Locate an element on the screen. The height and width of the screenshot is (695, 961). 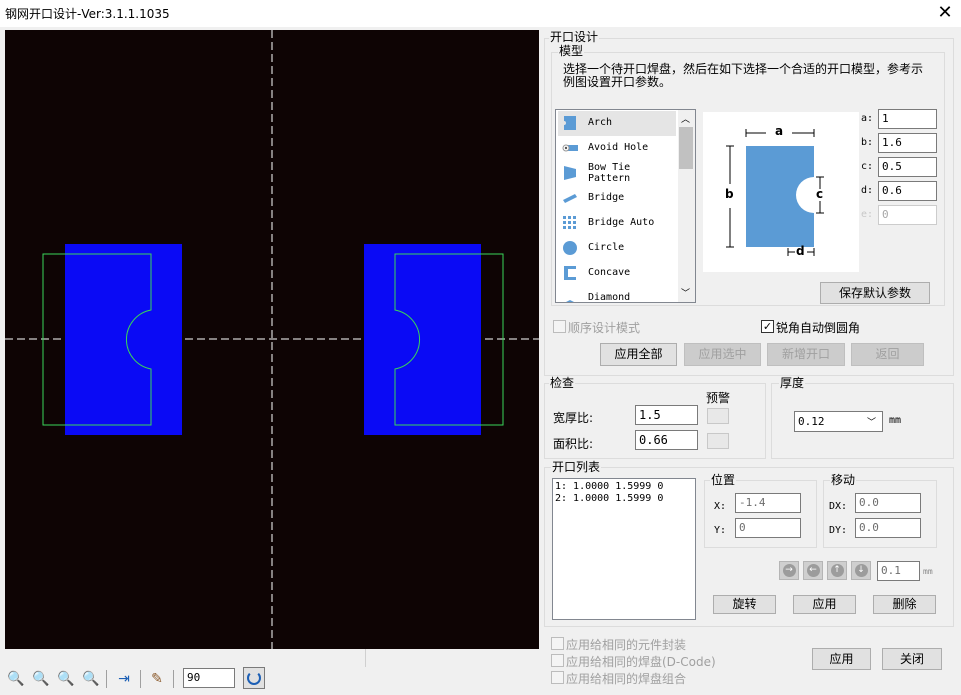
aspect-ratio-warning-indicator is located at coordinates (718, 416).